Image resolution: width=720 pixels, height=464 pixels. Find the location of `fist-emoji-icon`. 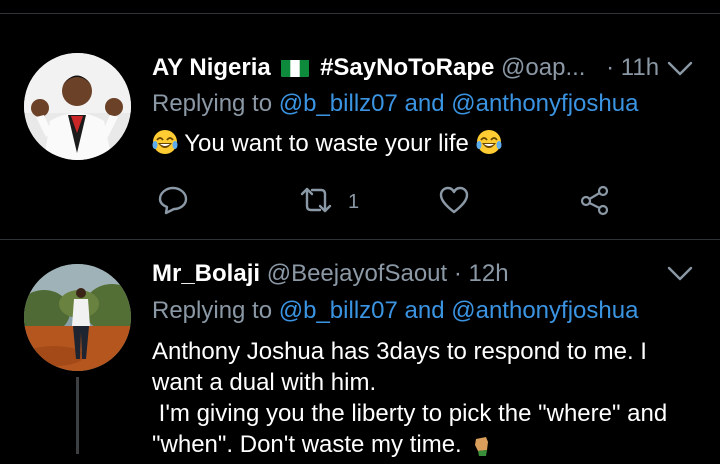

fist-emoji-icon is located at coordinates (481, 443).